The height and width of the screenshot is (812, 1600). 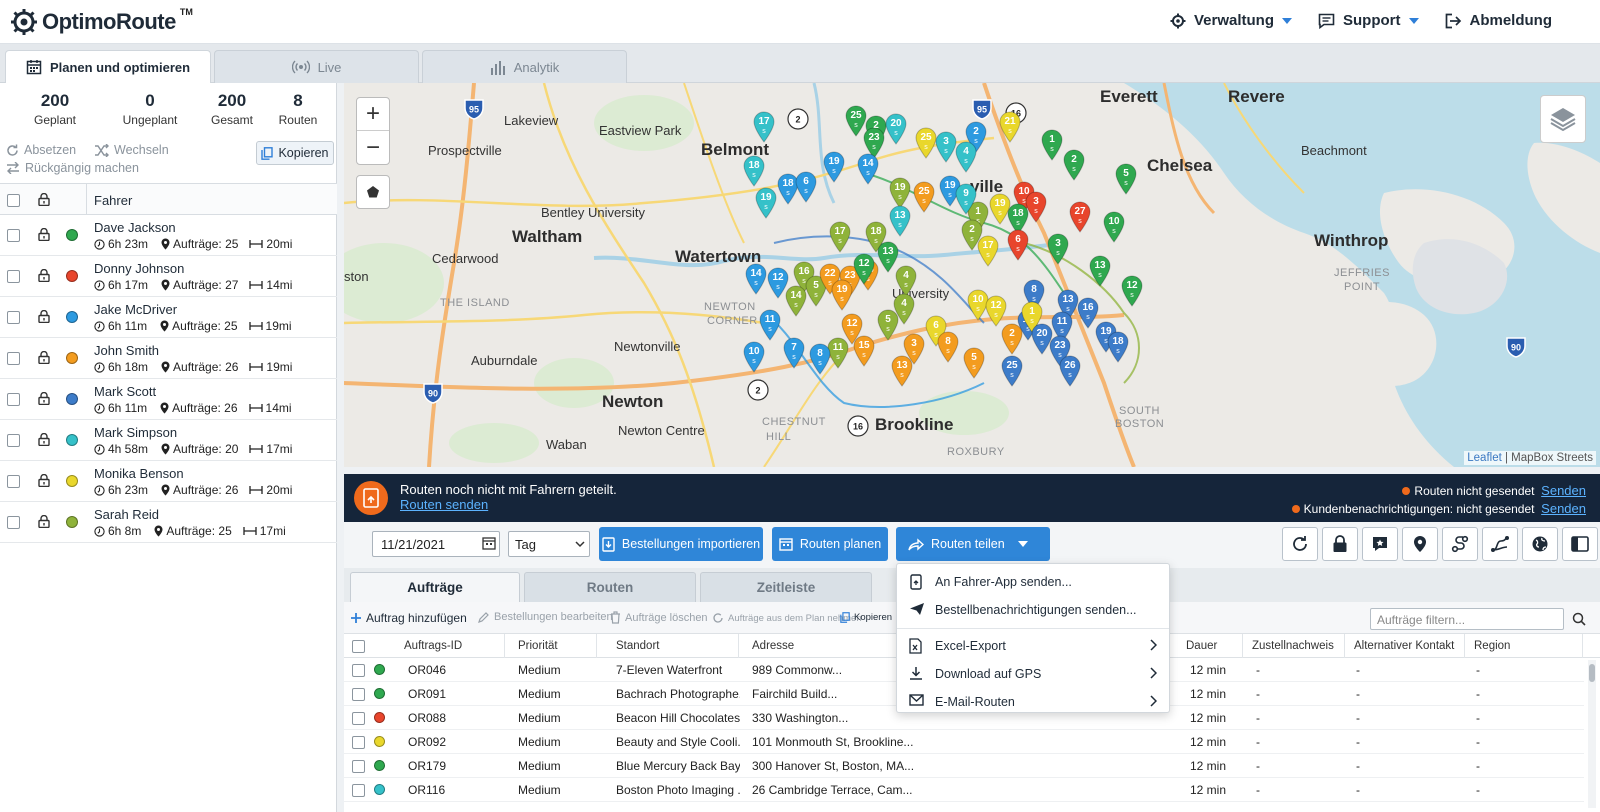 What do you see at coordinates (489, 543) in the screenshot?
I see `calendar-icon` at bounding box center [489, 543].